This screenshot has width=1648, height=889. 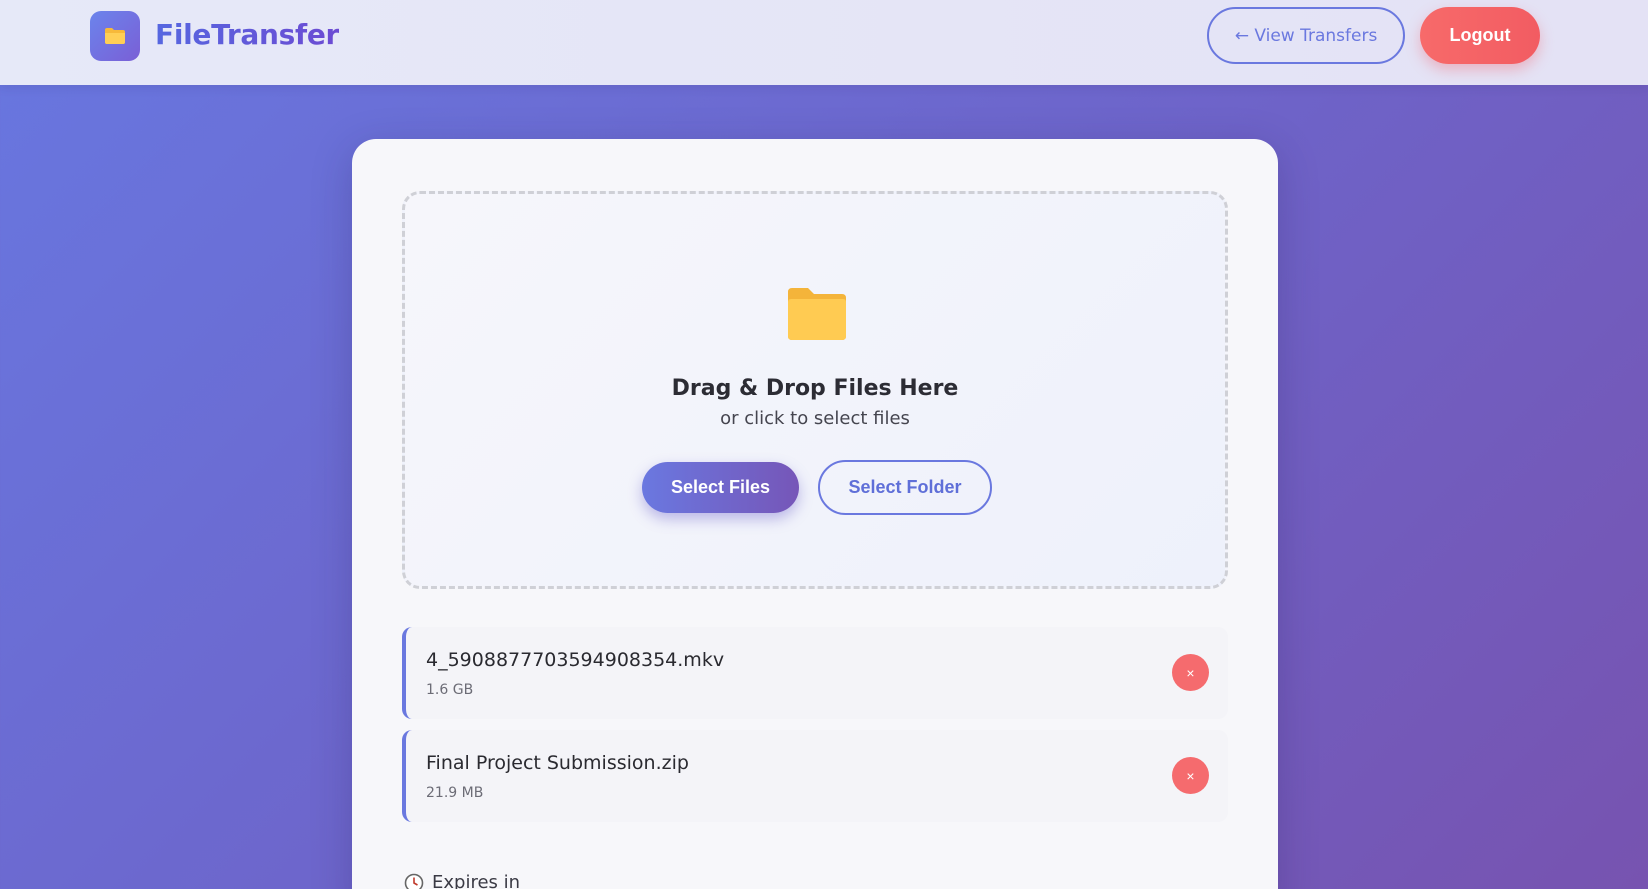 What do you see at coordinates (557, 763) in the screenshot?
I see `file-name: Final Project Submission.zip` at bounding box center [557, 763].